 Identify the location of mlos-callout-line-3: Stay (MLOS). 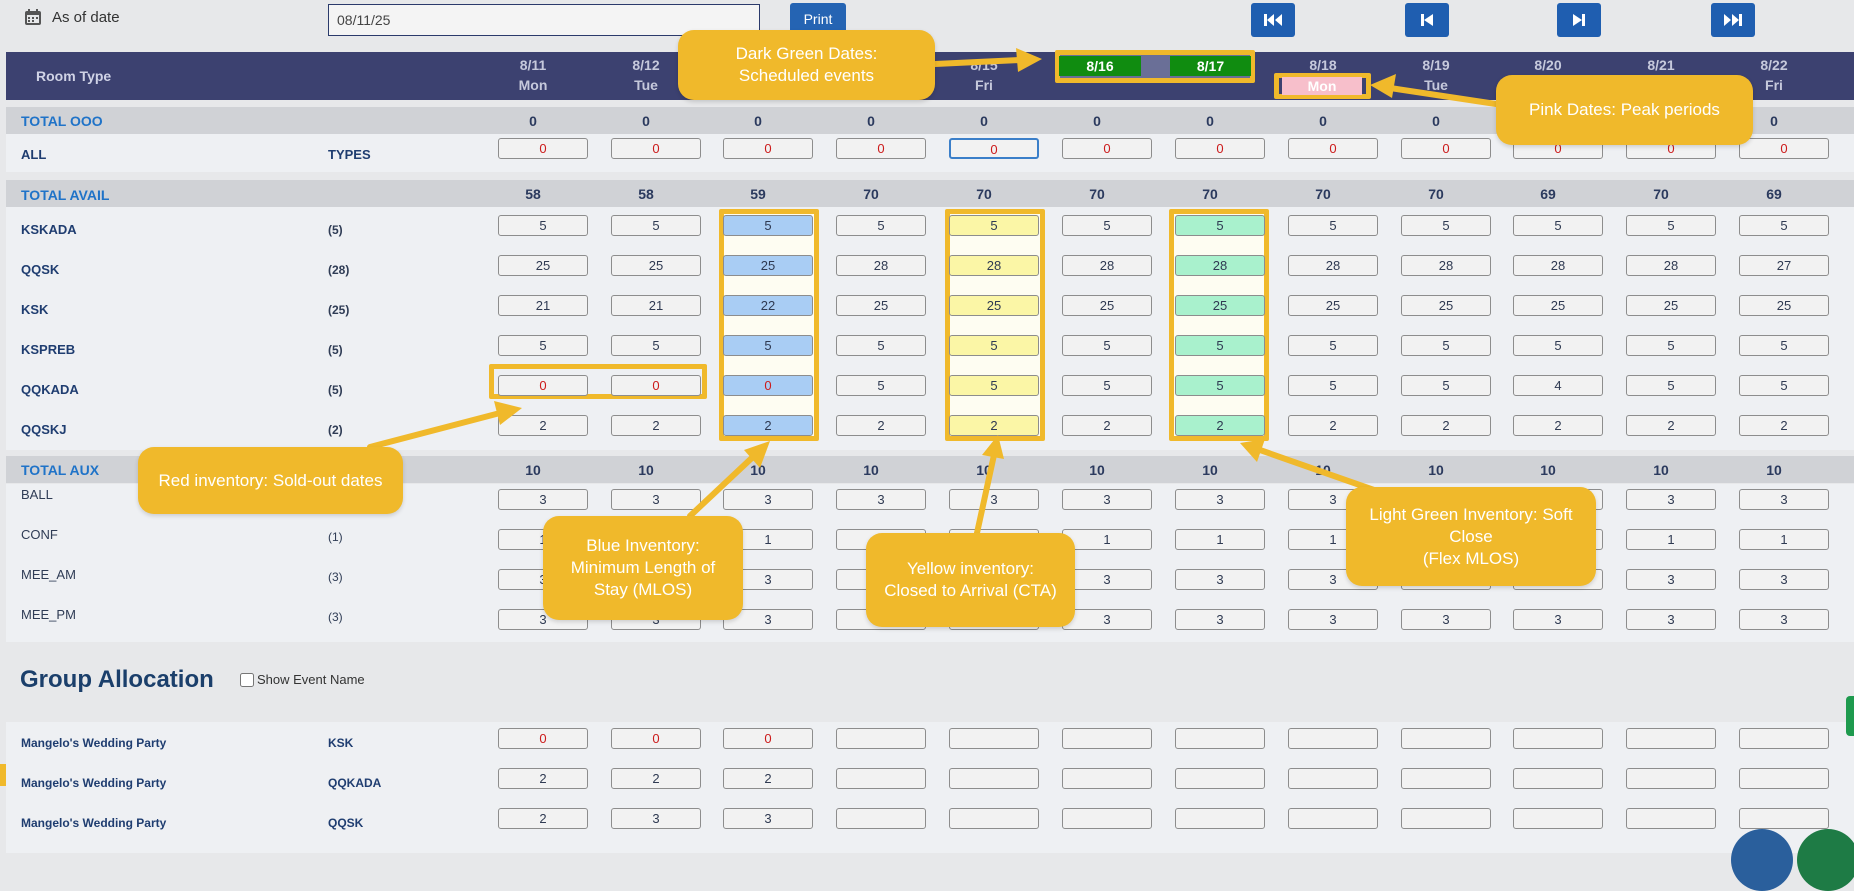
(643, 589).